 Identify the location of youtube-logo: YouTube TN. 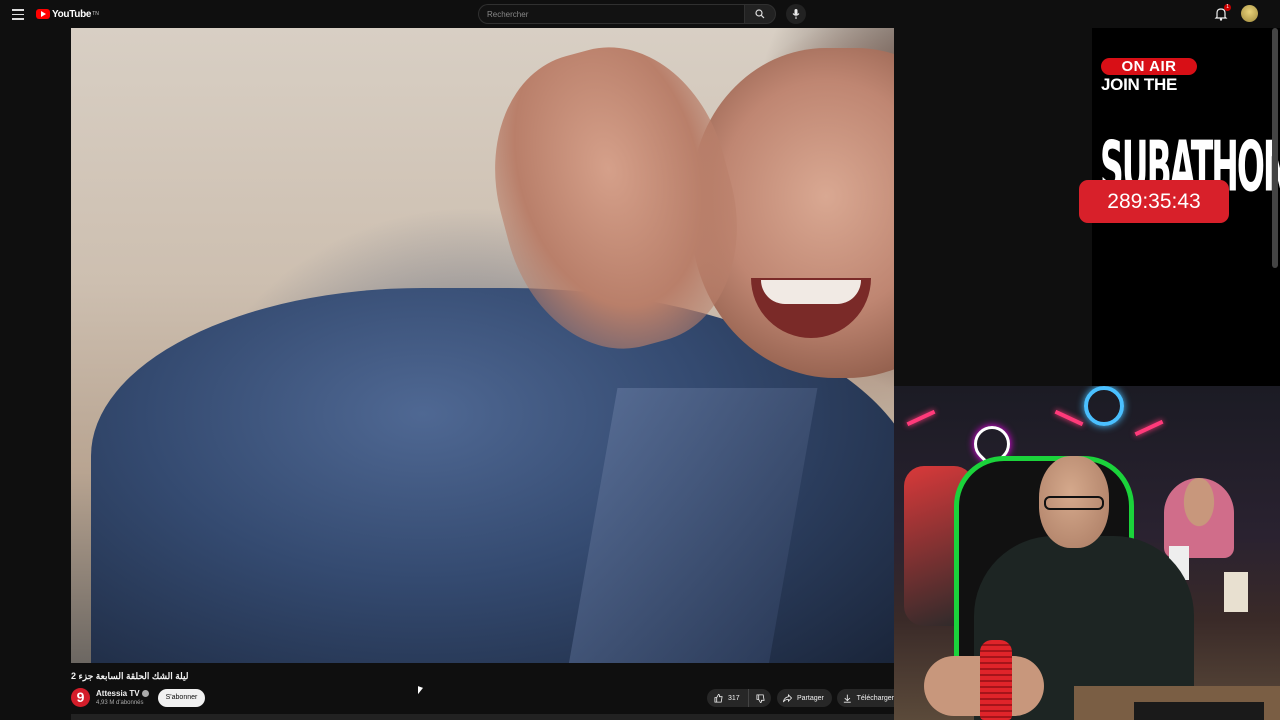
(67, 14).